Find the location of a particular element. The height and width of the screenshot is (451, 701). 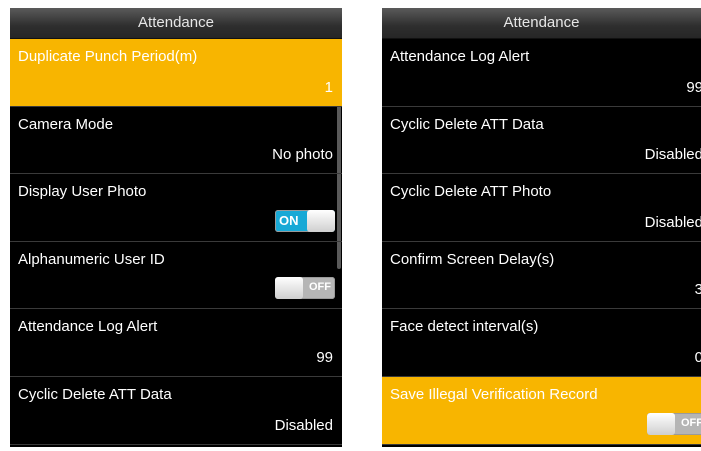

setting-label: Camera Mode is located at coordinates (66, 124).